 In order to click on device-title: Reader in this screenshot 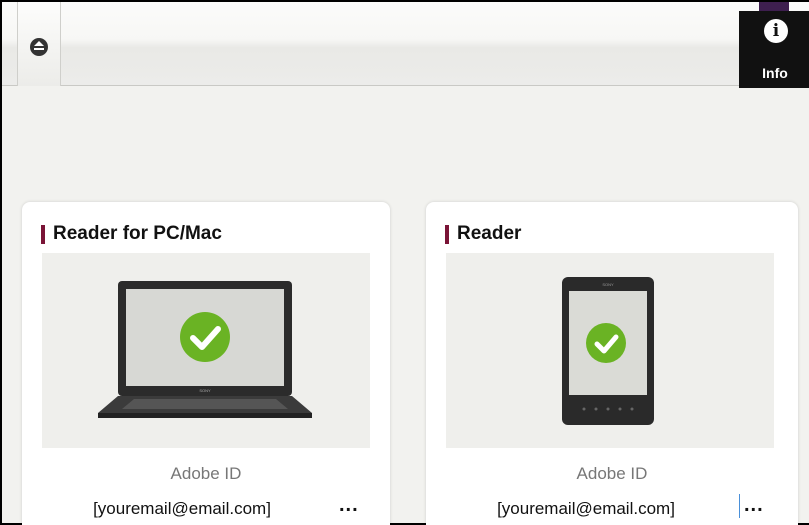, I will do `click(483, 234)`.